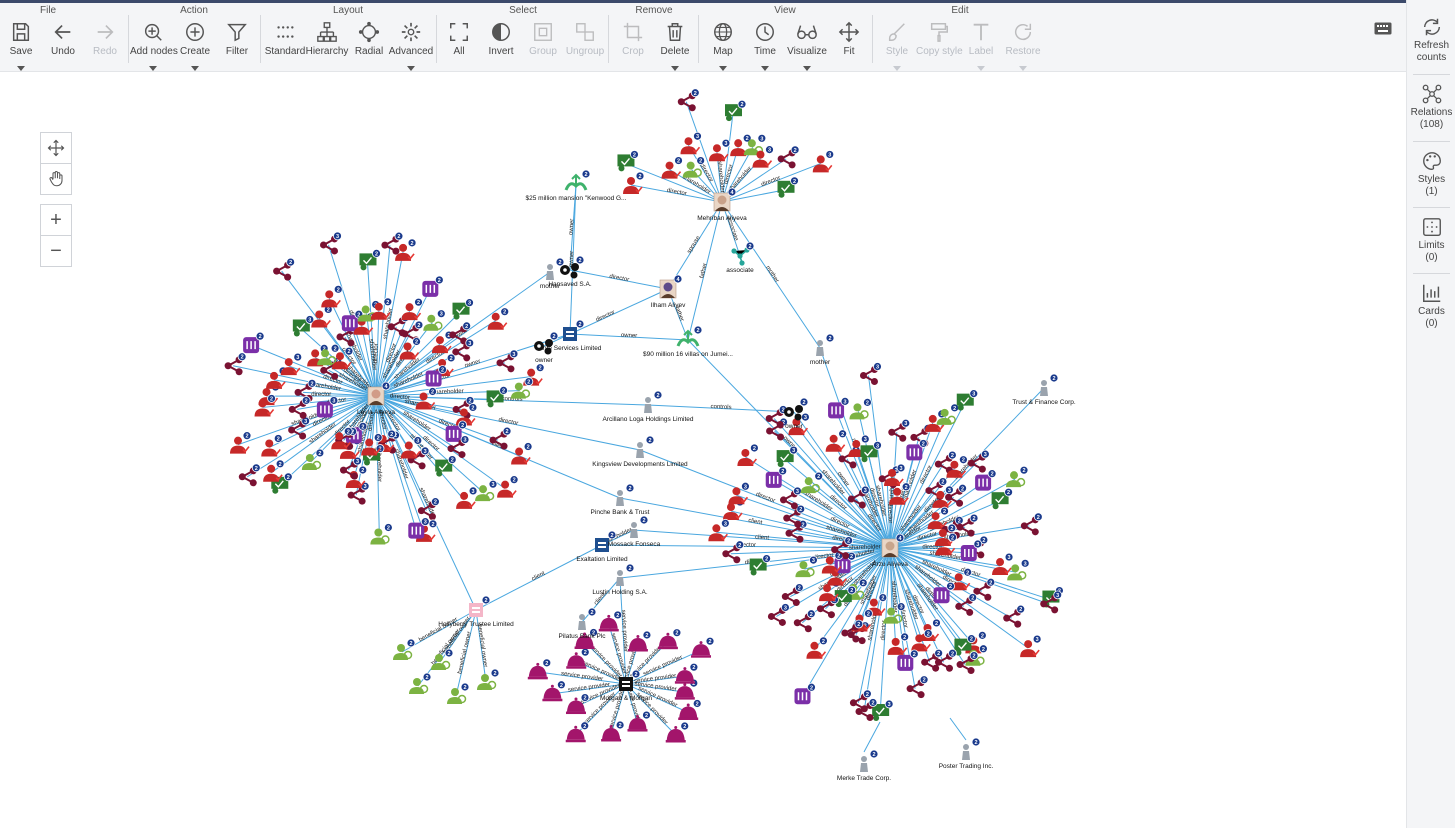  Describe the element at coordinates (897, 68) in the screenshot. I see `style-dropdown-caret` at that location.